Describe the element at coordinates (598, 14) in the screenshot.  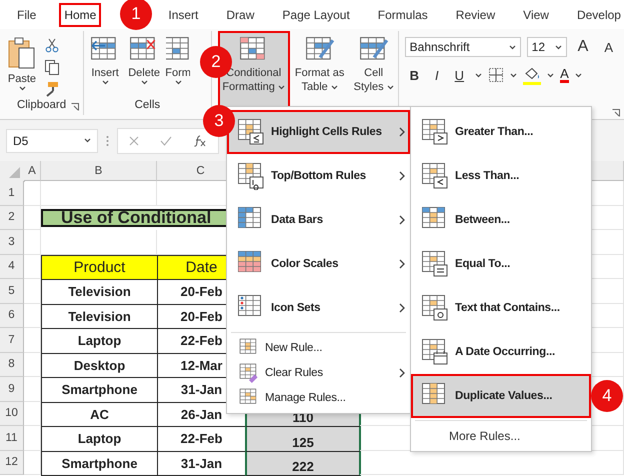
I see `ribbon-tab: Develop` at that location.